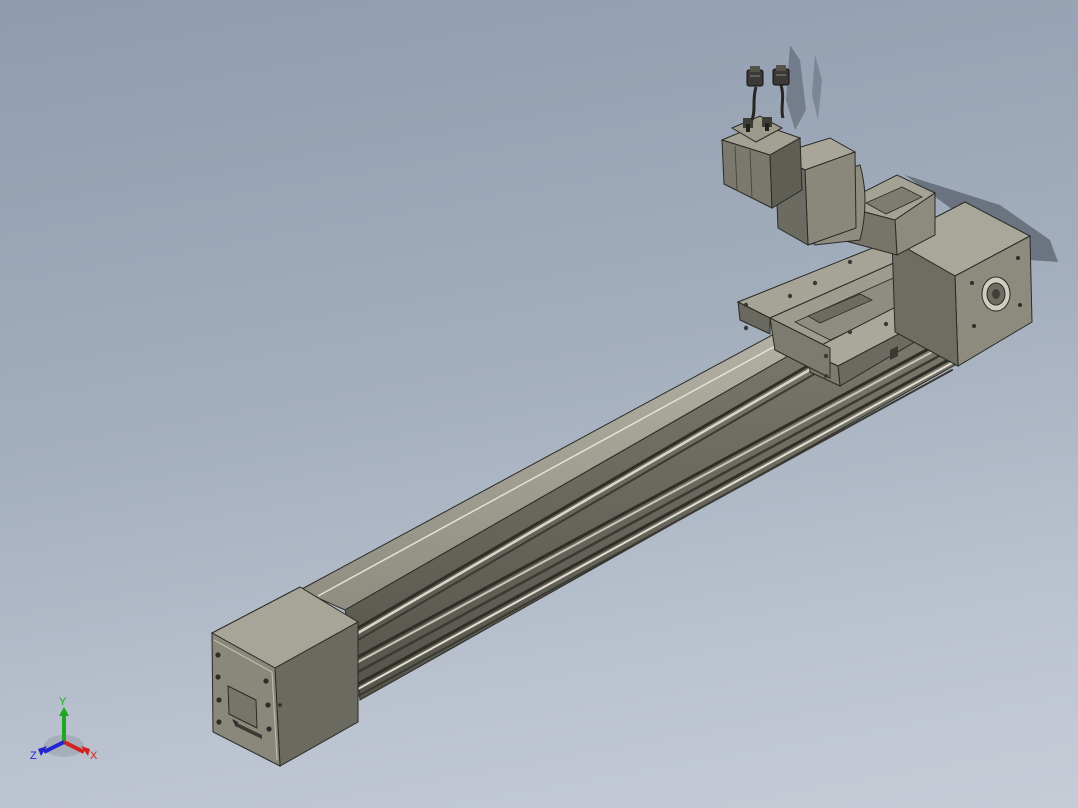 This screenshot has width=1078, height=808. What do you see at coordinates (94, 756) in the screenshot?
I see `triad-x-label: X` at bounding box center [94, 756].